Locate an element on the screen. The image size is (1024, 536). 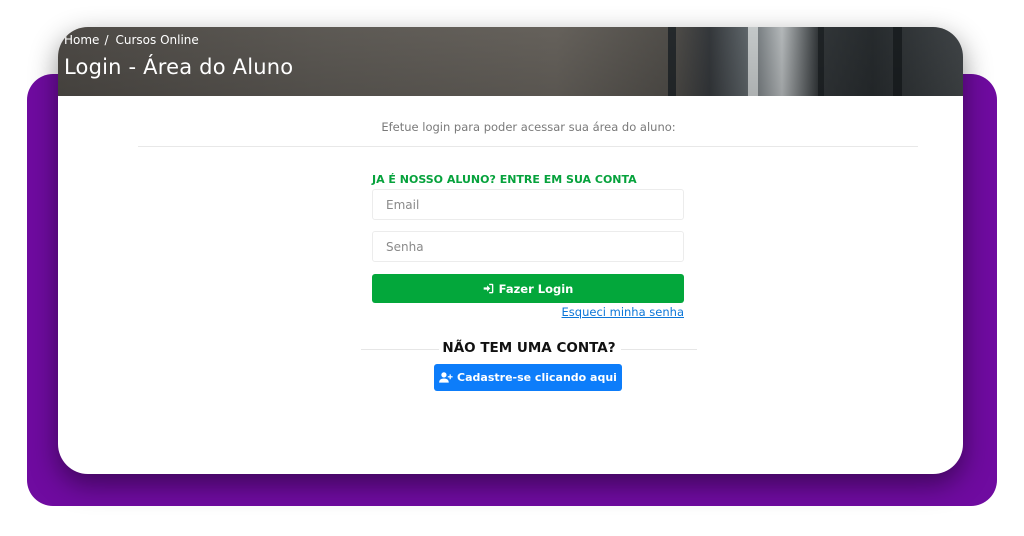
forgot-password-link: Esqueci minha senha is located at coordinates (591, 312).